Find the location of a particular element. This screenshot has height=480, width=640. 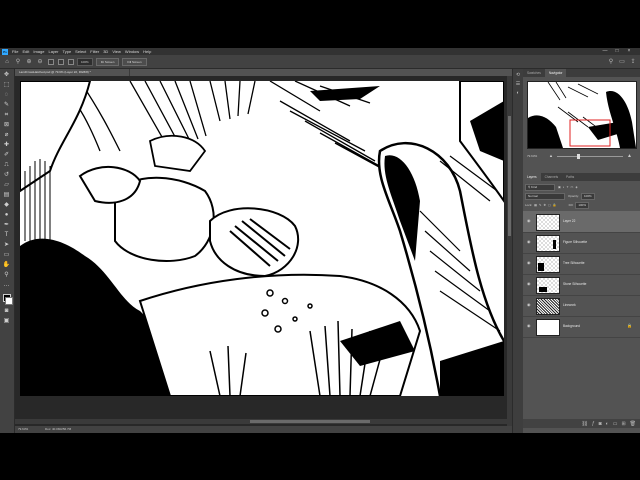

menu-help: Help is located at coordinates (147, 51).